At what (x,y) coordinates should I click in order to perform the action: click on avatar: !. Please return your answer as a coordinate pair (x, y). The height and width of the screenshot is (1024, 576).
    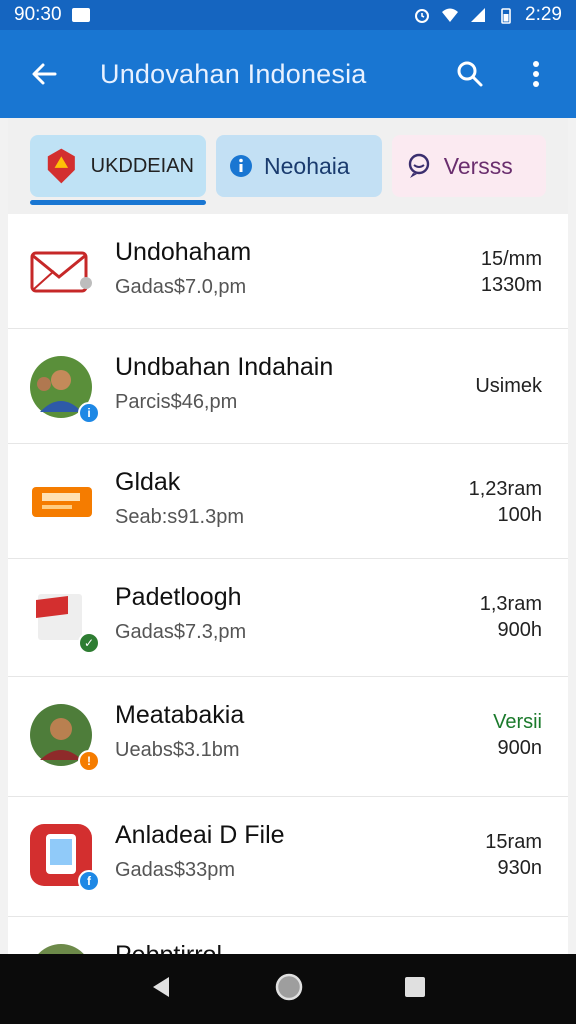
    Looking at the image, I should click on (64, 737).